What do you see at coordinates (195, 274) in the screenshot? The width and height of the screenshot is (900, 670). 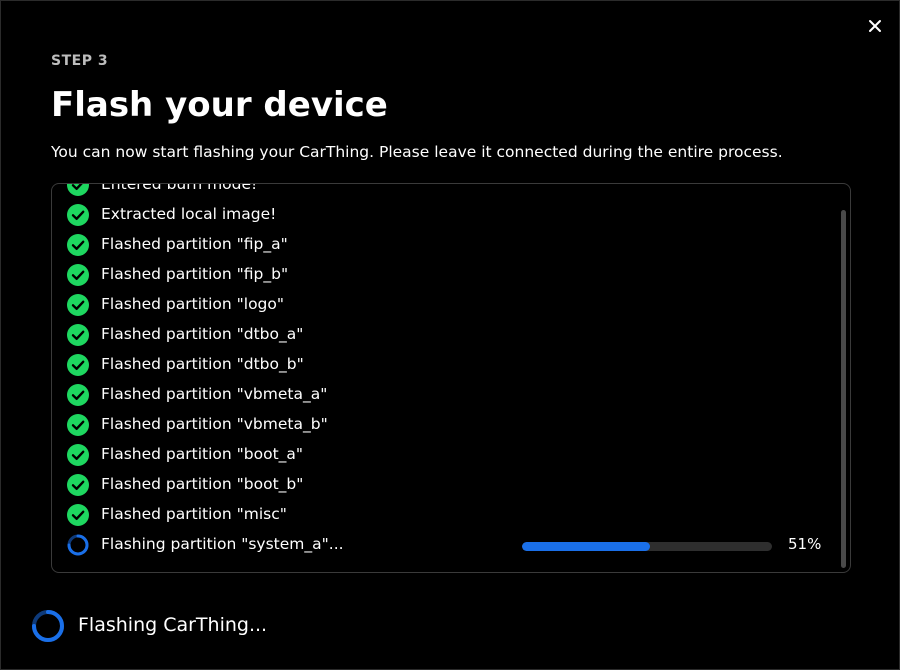 I see `log-item-text: Flashed partition "fip_b"` at bounding box center [195, 274].